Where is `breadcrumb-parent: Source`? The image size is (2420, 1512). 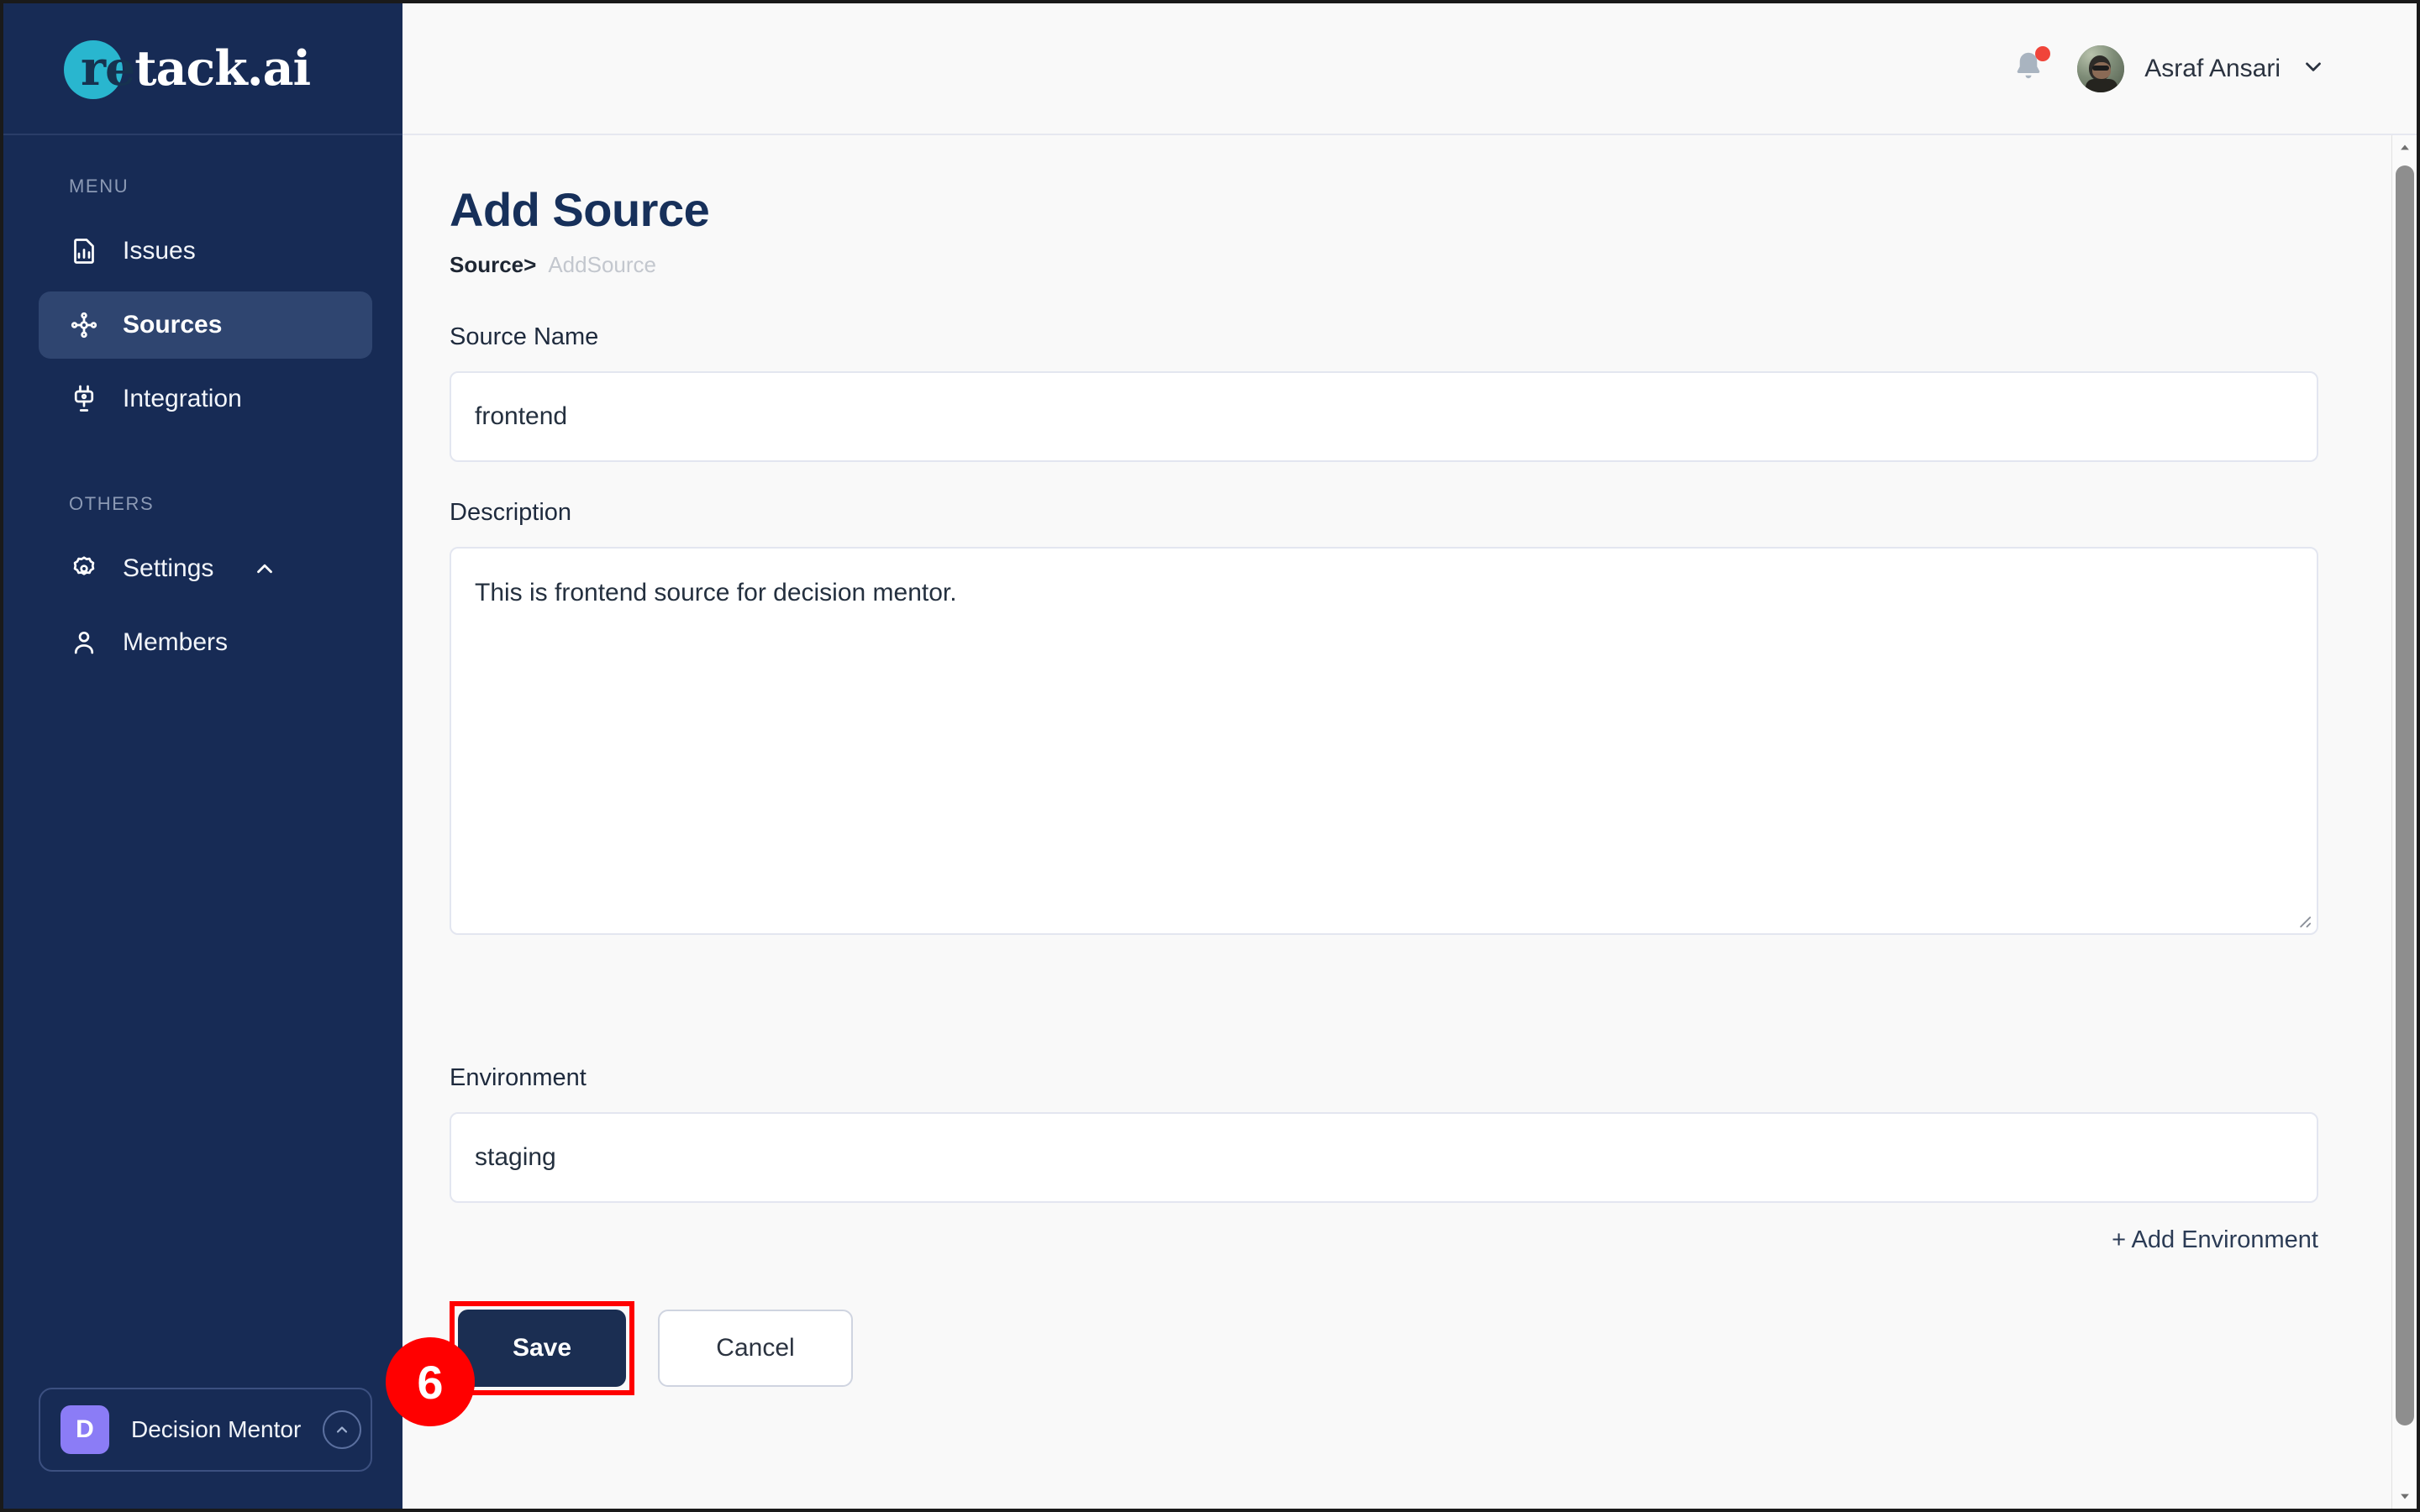
breadcrumb-parent: Source is located at coordinates (486, 265).